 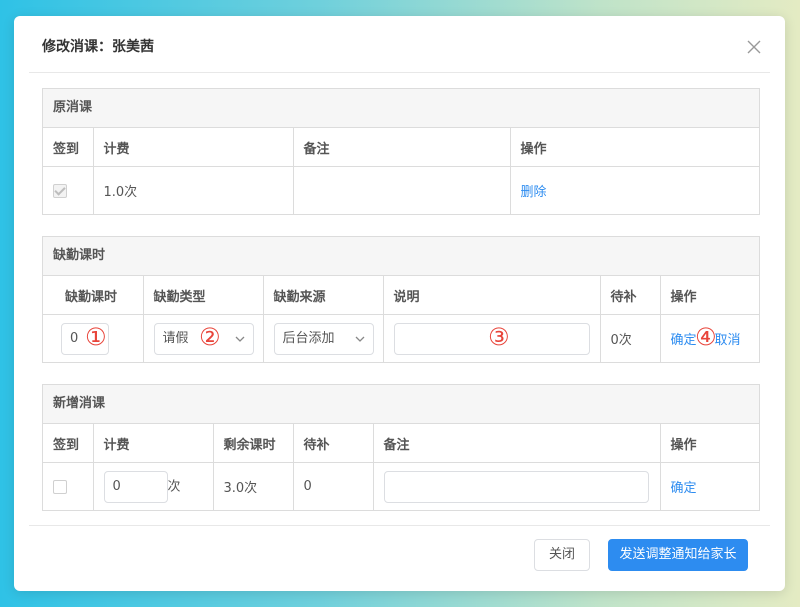 What do you see at coordinates (174, 486) in the screenshot?
I see `fee-unit: 次` at bounding box center [174, 486].